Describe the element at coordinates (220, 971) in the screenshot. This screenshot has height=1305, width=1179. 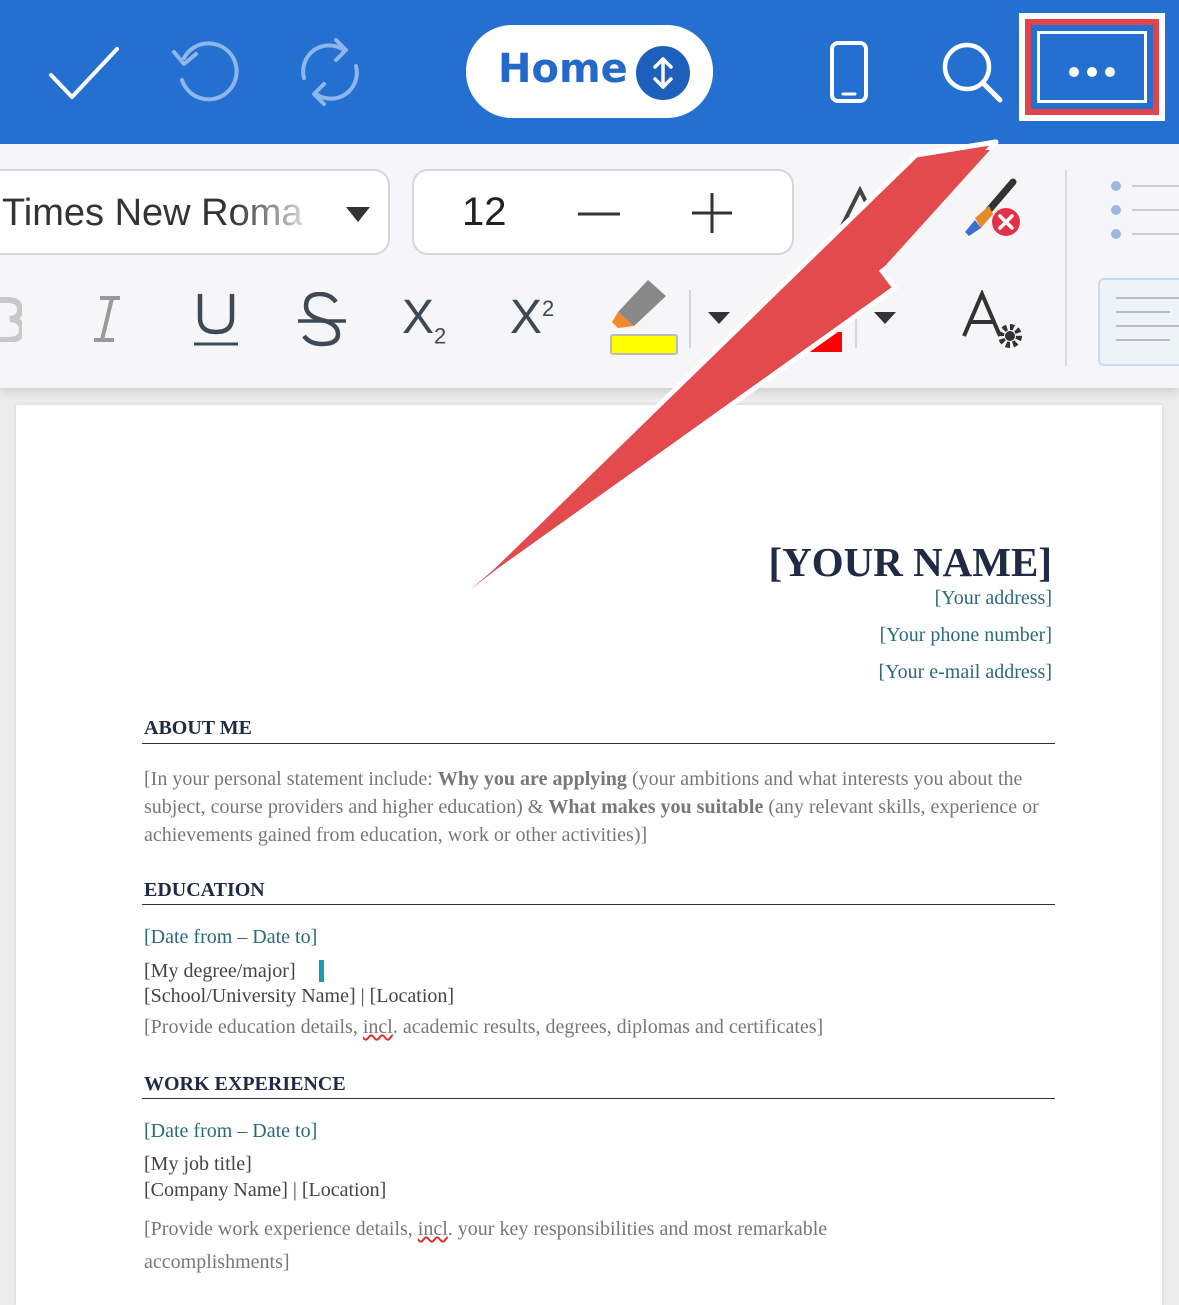
I see `education-degree: [My degree/major]` at that location.